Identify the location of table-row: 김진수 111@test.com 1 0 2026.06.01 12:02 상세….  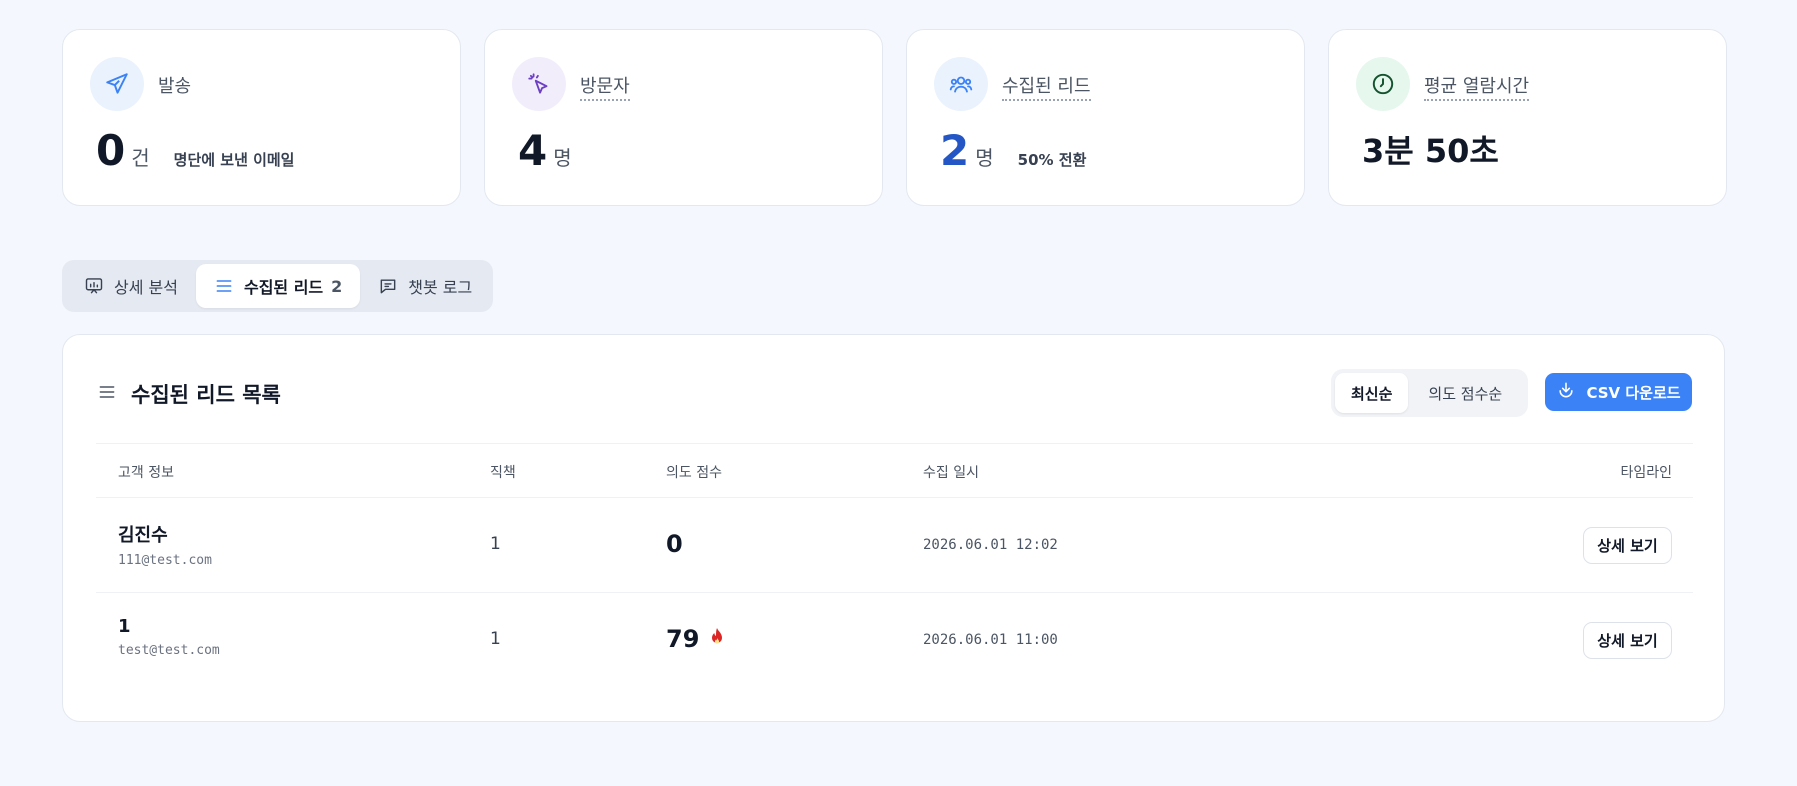
(894, 545).